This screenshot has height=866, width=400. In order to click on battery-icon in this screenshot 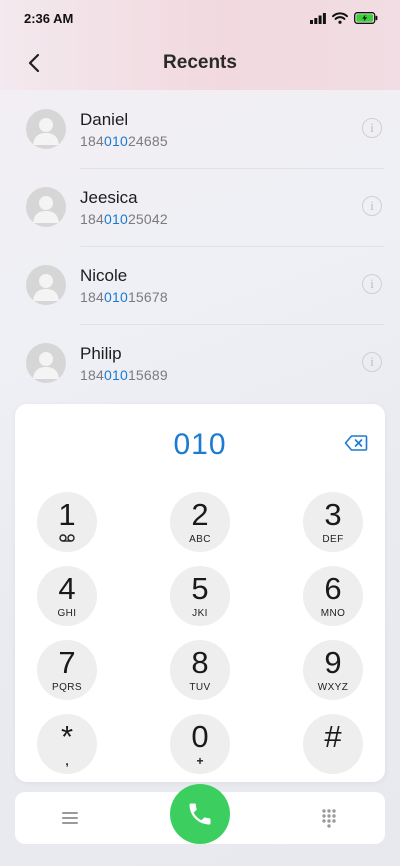, I will do `click(366, 18)`.